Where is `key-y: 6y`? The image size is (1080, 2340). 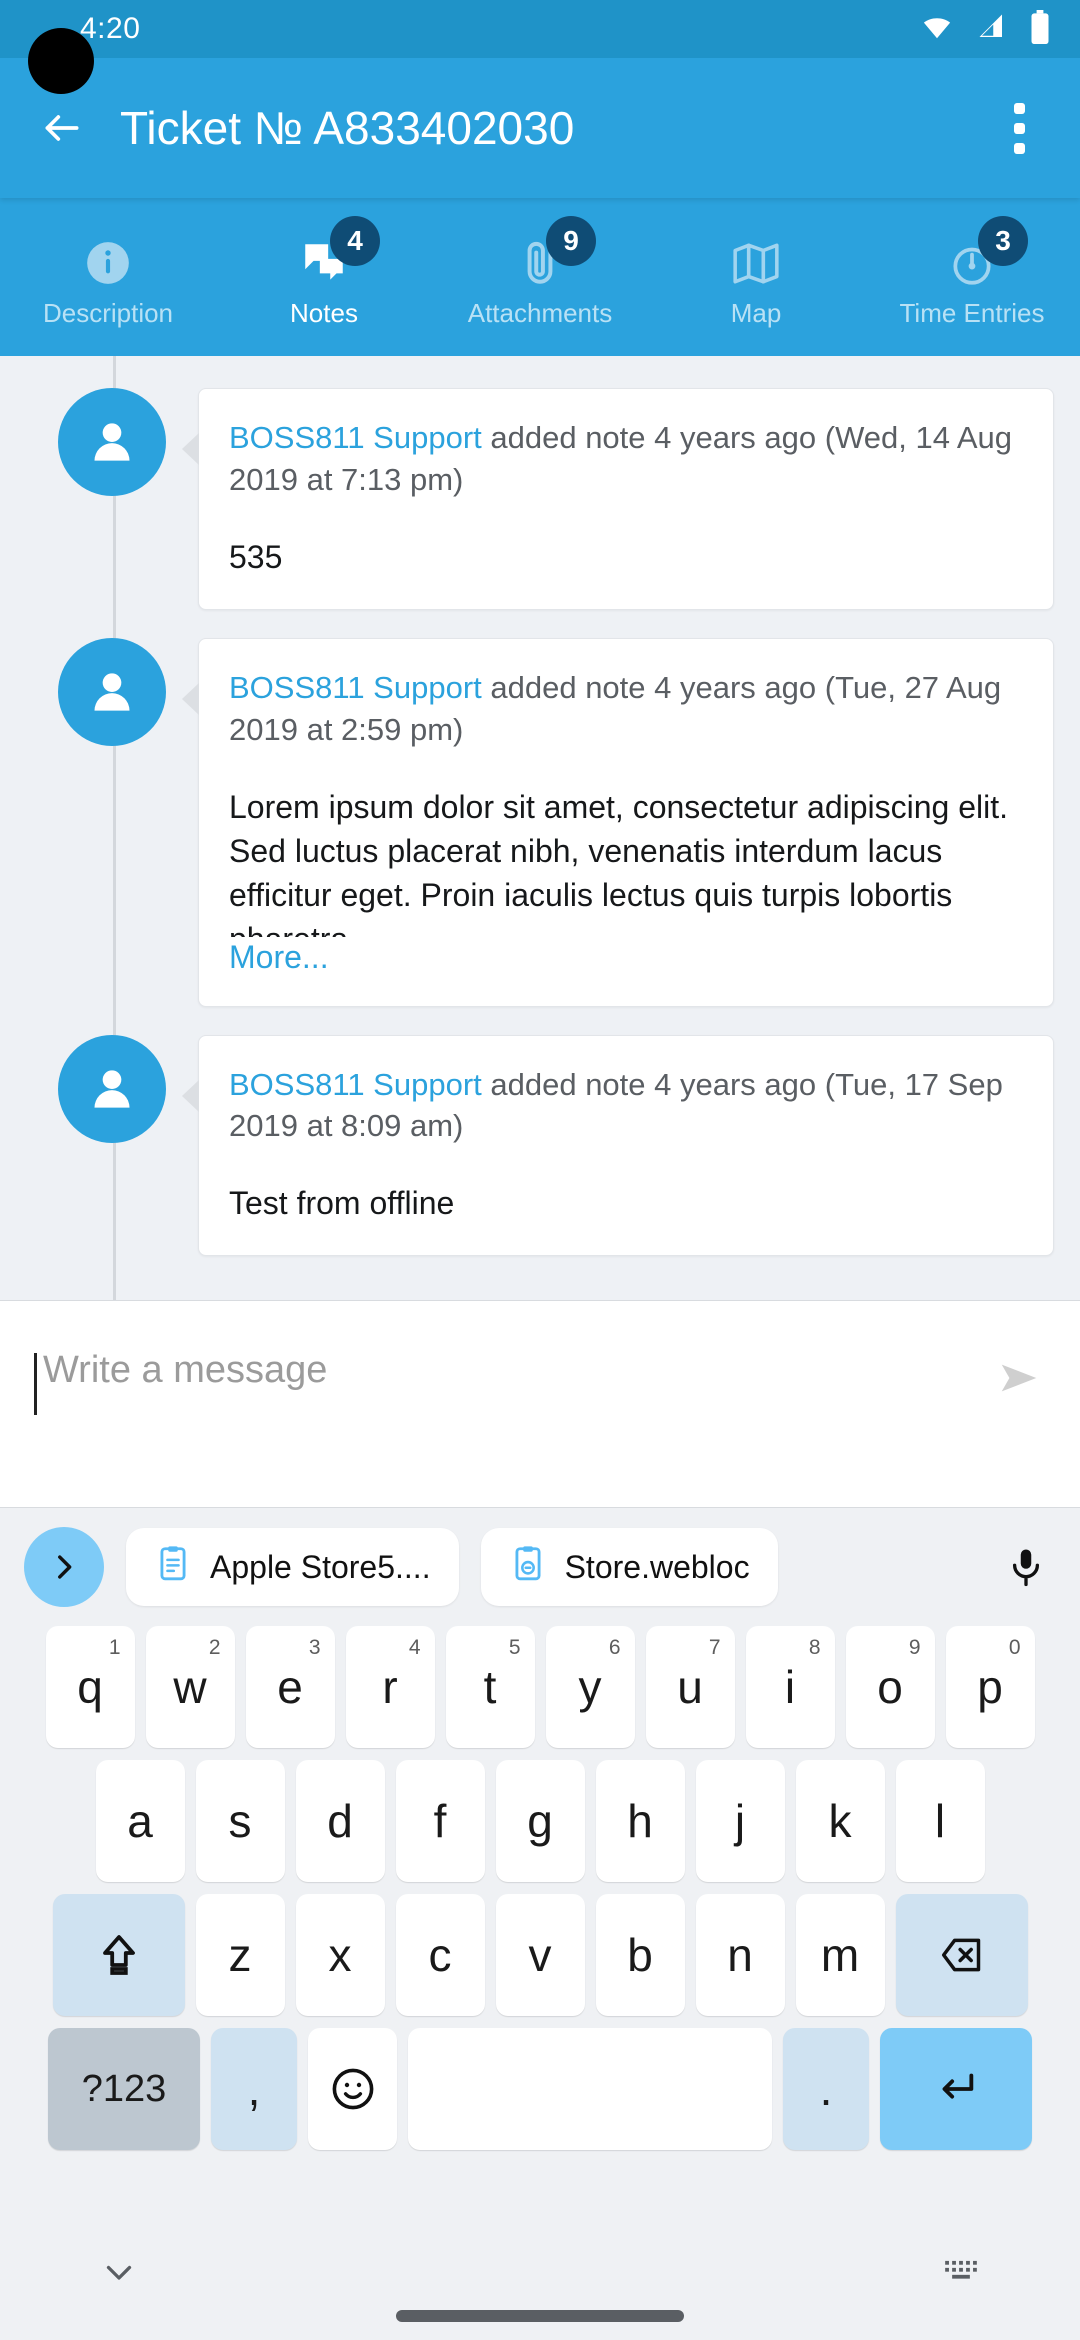 key-y: 6y is located at coordinates (590, 1687).